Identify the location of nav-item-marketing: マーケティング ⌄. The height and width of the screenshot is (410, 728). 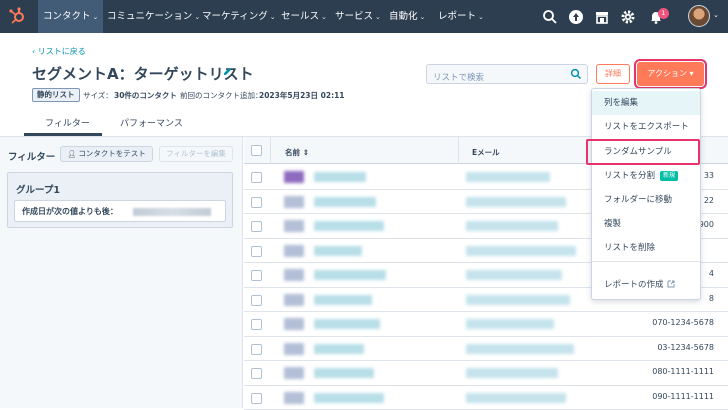
(239, 16).